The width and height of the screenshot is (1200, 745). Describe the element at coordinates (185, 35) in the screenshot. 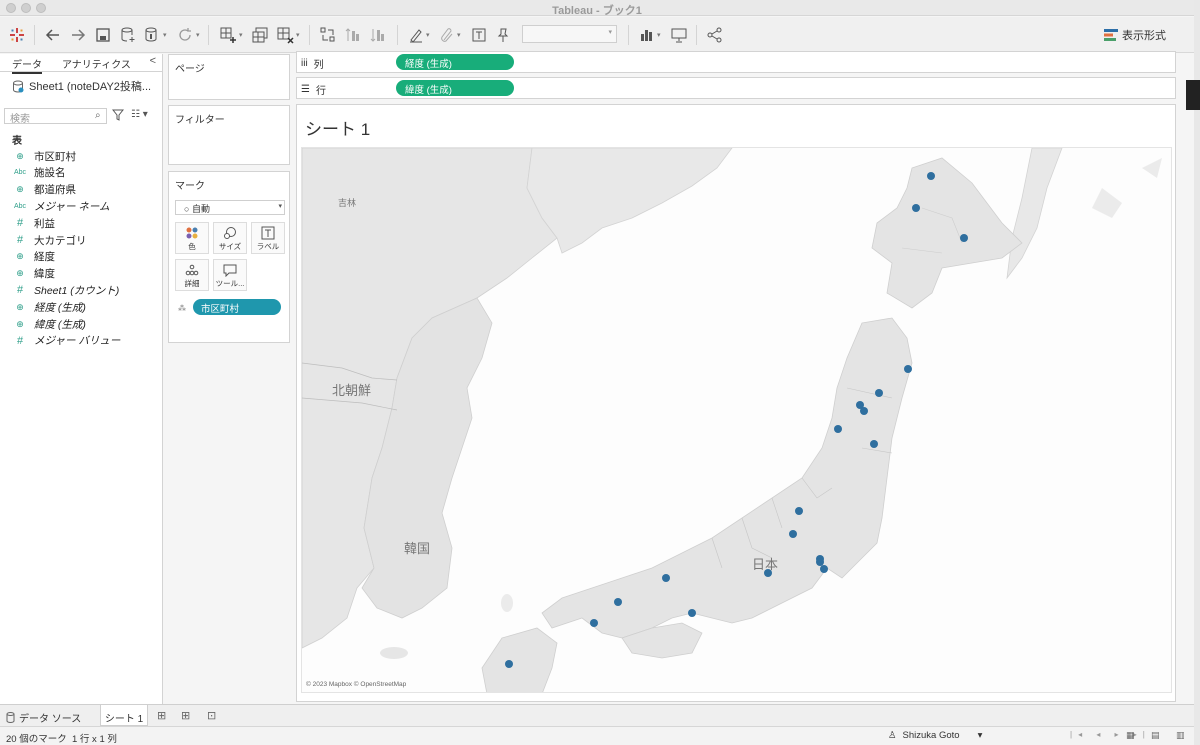

I see `refresh-icon` at that location.